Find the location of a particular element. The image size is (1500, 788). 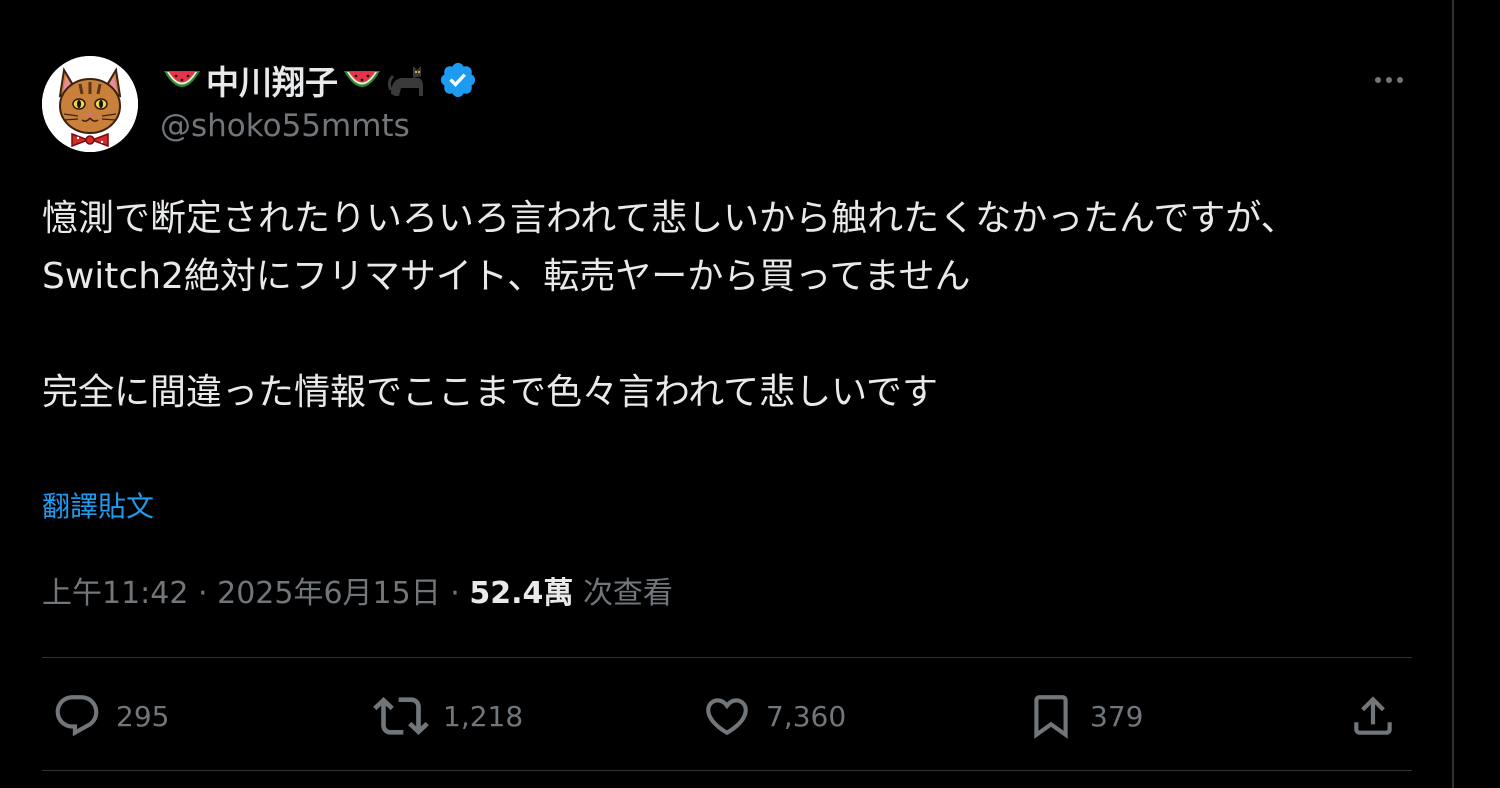

like-button: 7,360 is located at coordinates (774, 716).